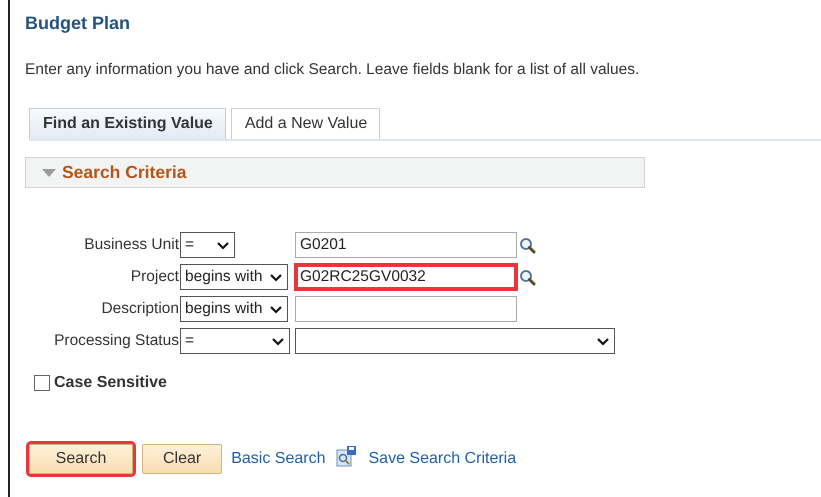  What do you see at coordinates (455, 341) in the screenshot?
I see `value-dropdown` at bounding box center [455, 341].